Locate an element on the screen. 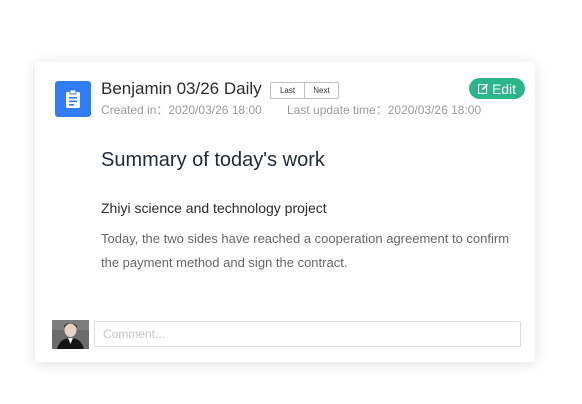  comment-input is located at coordinates (307, 334).